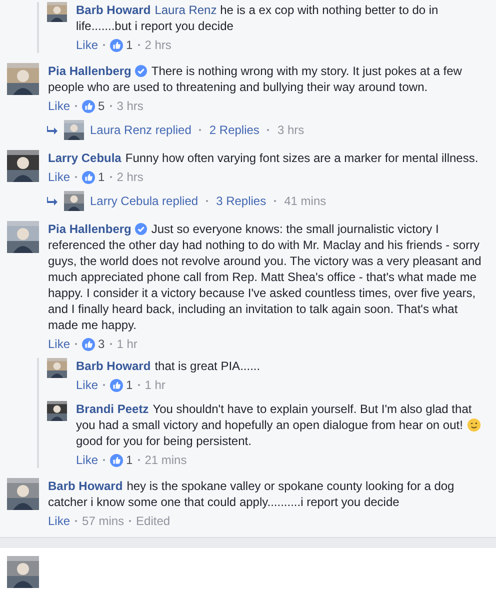 The image size is (496, 595). Describe the element at coordinates (264, 158) in the screenshot. I see `comment-text: Larry Cebula Funny how often varying font sizes are a marker for mental illness.` at that location.